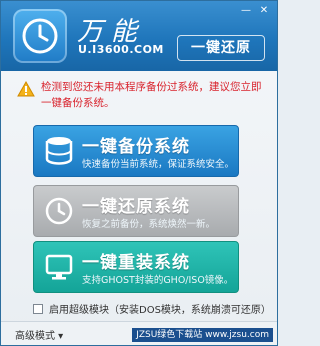 This screenshot has height=346, width=320. I want to click on restore-system-button: 一键还原系统 恢复之前备份，系统焕然一新。, so click(136, 211).